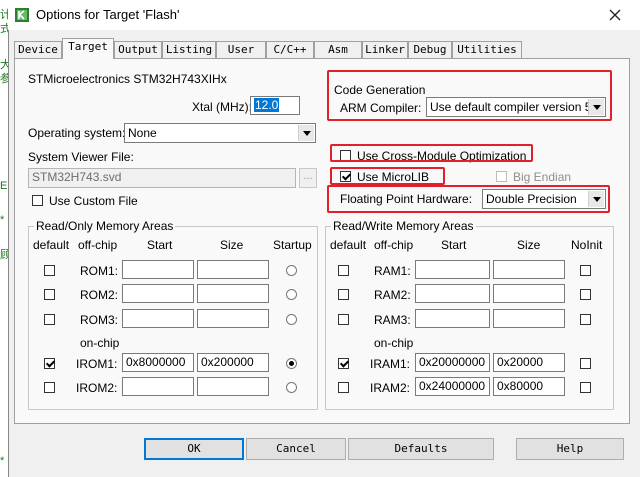  What do you see at coordinates (99, 295) in the screenshot?
I see `rom2-label: ROM2:` at bounding box center [99, 295].